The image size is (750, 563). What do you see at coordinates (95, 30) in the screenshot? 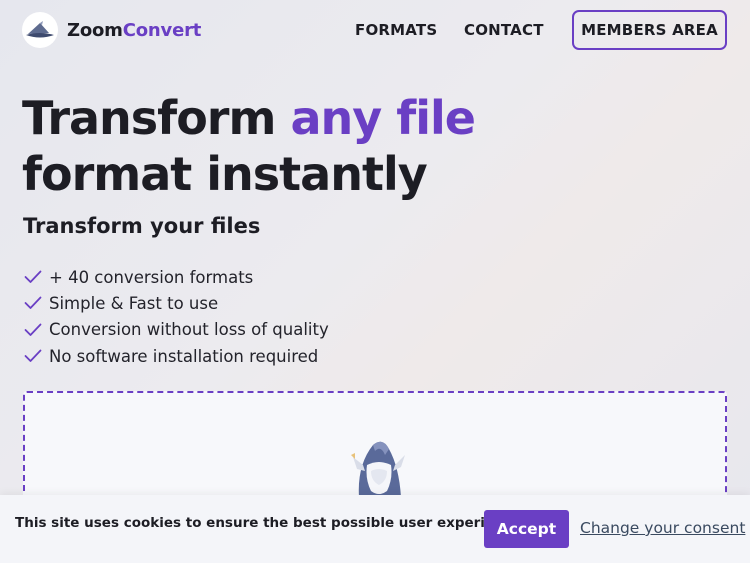
I see `brand-name-part1: Zoom` at bounding box center [95, 30].